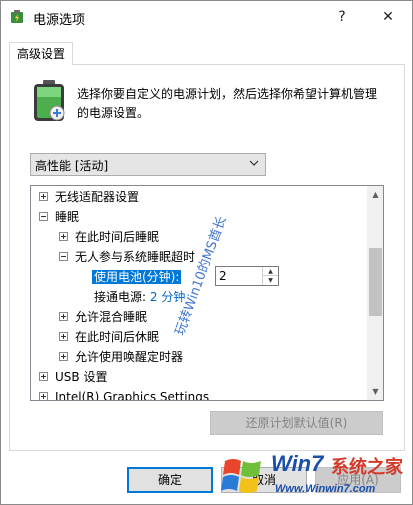 Image resolution: width=413 pixels, height=505 pixels. What do you see at coordinates (297, 463) in the screenshot?
I see `logo-brand-text: Win7` at bounding box center [297, 463].